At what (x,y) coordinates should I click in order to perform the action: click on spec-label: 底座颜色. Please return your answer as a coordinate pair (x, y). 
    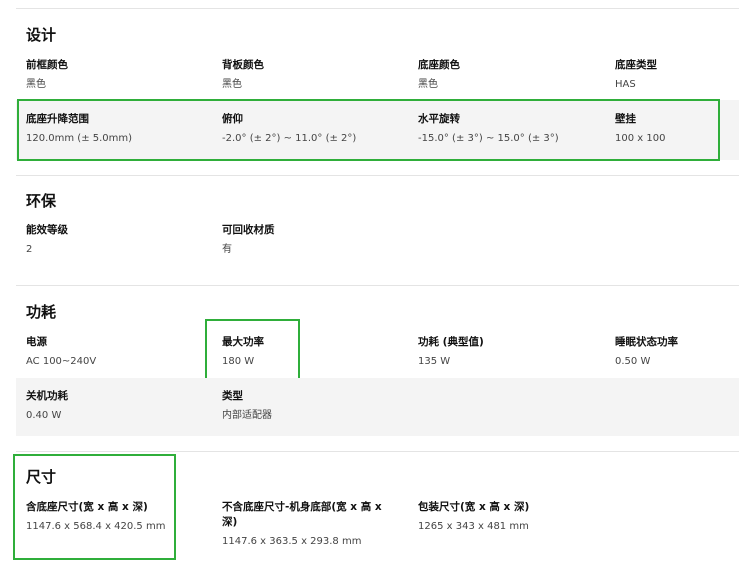
    Looking at the image, I should click on (439, 65).